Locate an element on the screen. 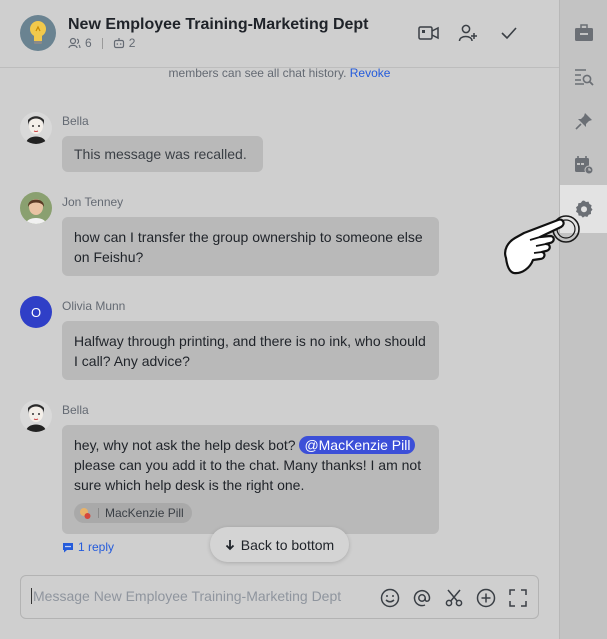 The image size is (607, 639). reply-count: 1 reply is located at coordinates (96, 547).